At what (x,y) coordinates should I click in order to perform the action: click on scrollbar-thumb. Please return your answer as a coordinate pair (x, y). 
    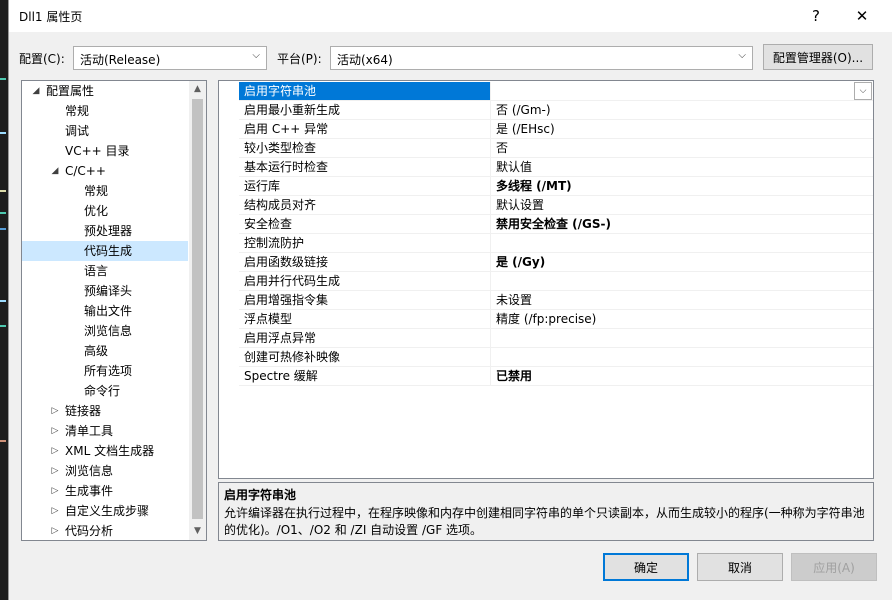
    Looking at the image, I should click on (197, 309).